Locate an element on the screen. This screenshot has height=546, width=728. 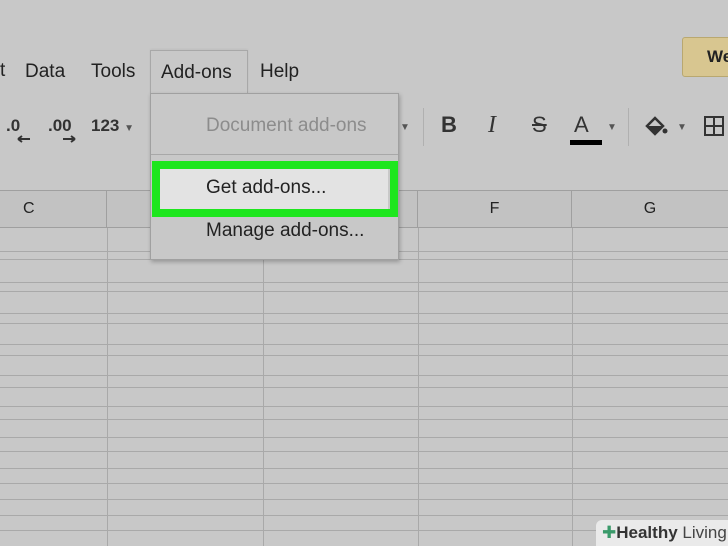
text-color-button: A is located at coordinates (586, 128).